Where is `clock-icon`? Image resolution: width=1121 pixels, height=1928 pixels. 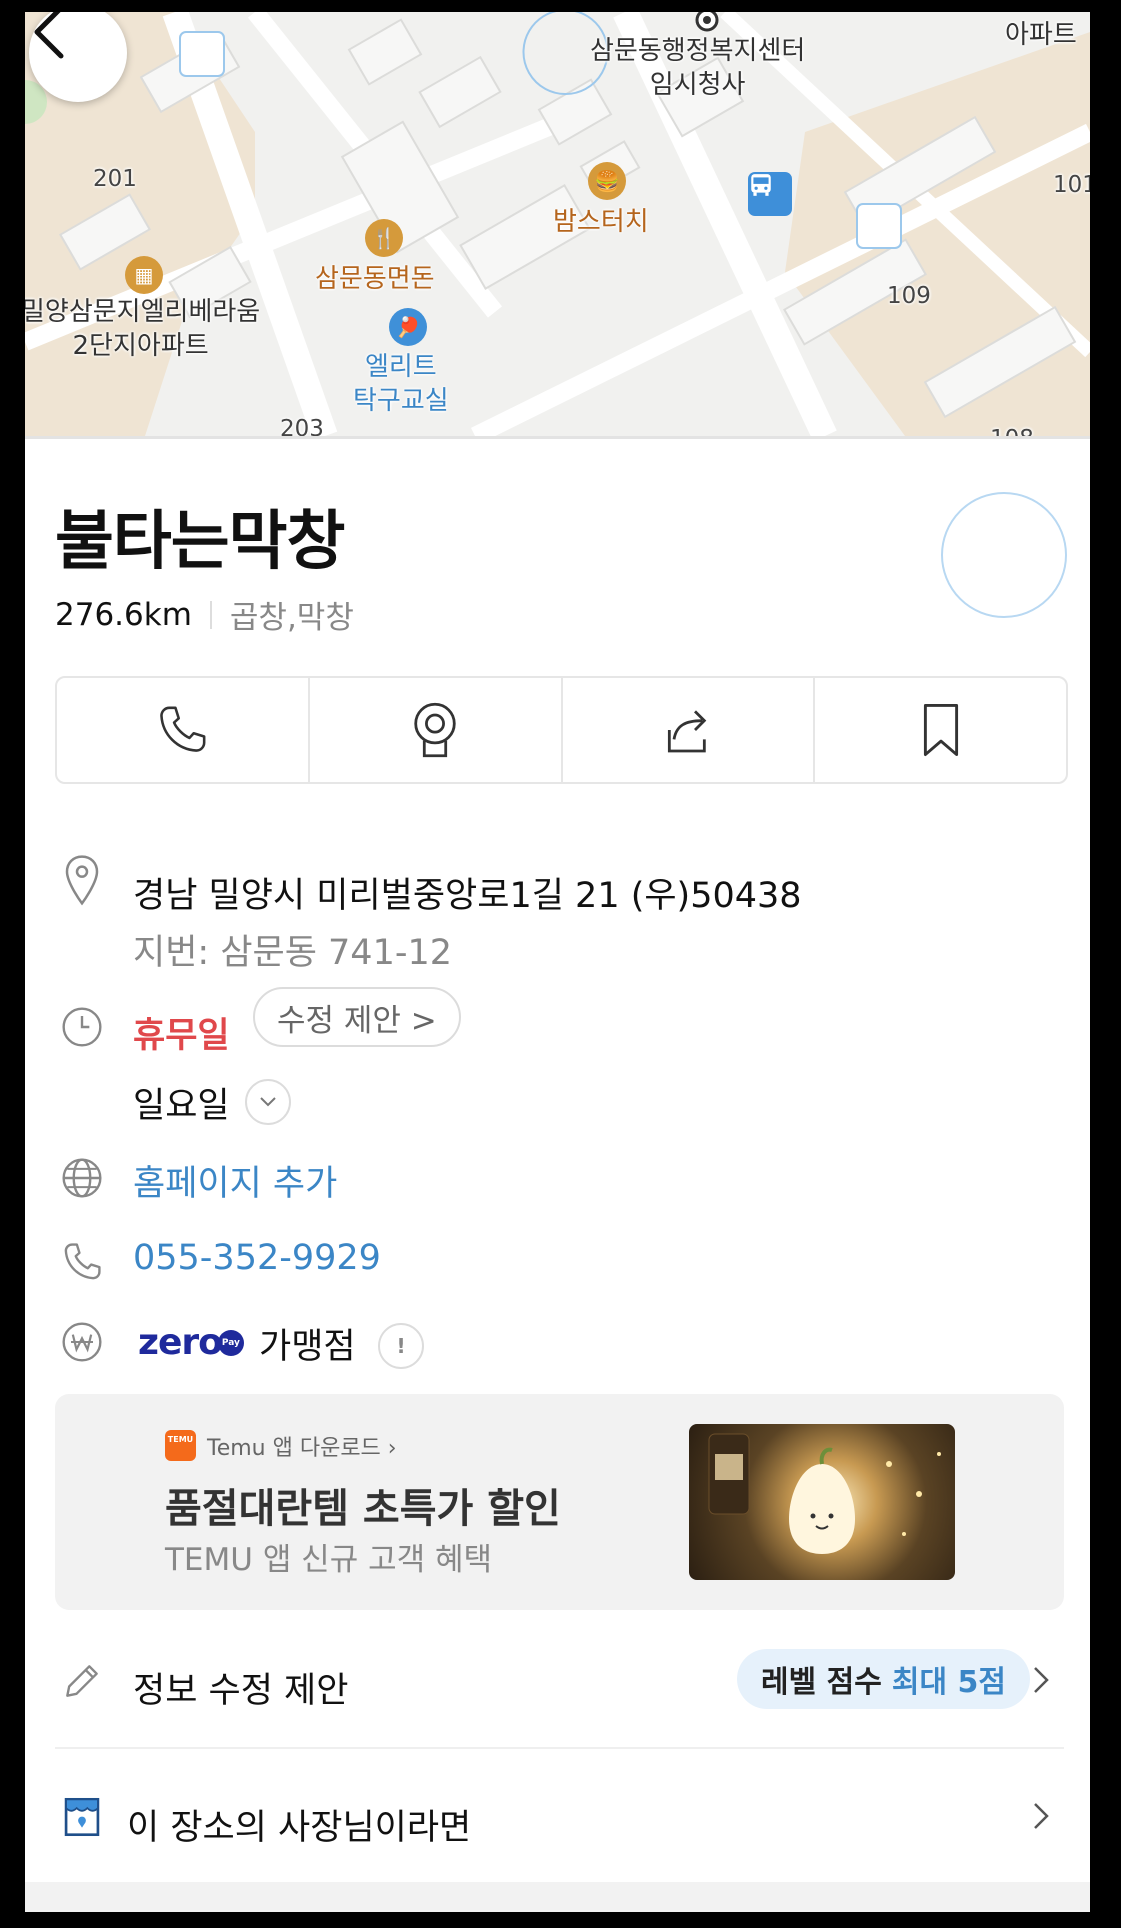
clock-icon is located at coordinates (82, 1027).